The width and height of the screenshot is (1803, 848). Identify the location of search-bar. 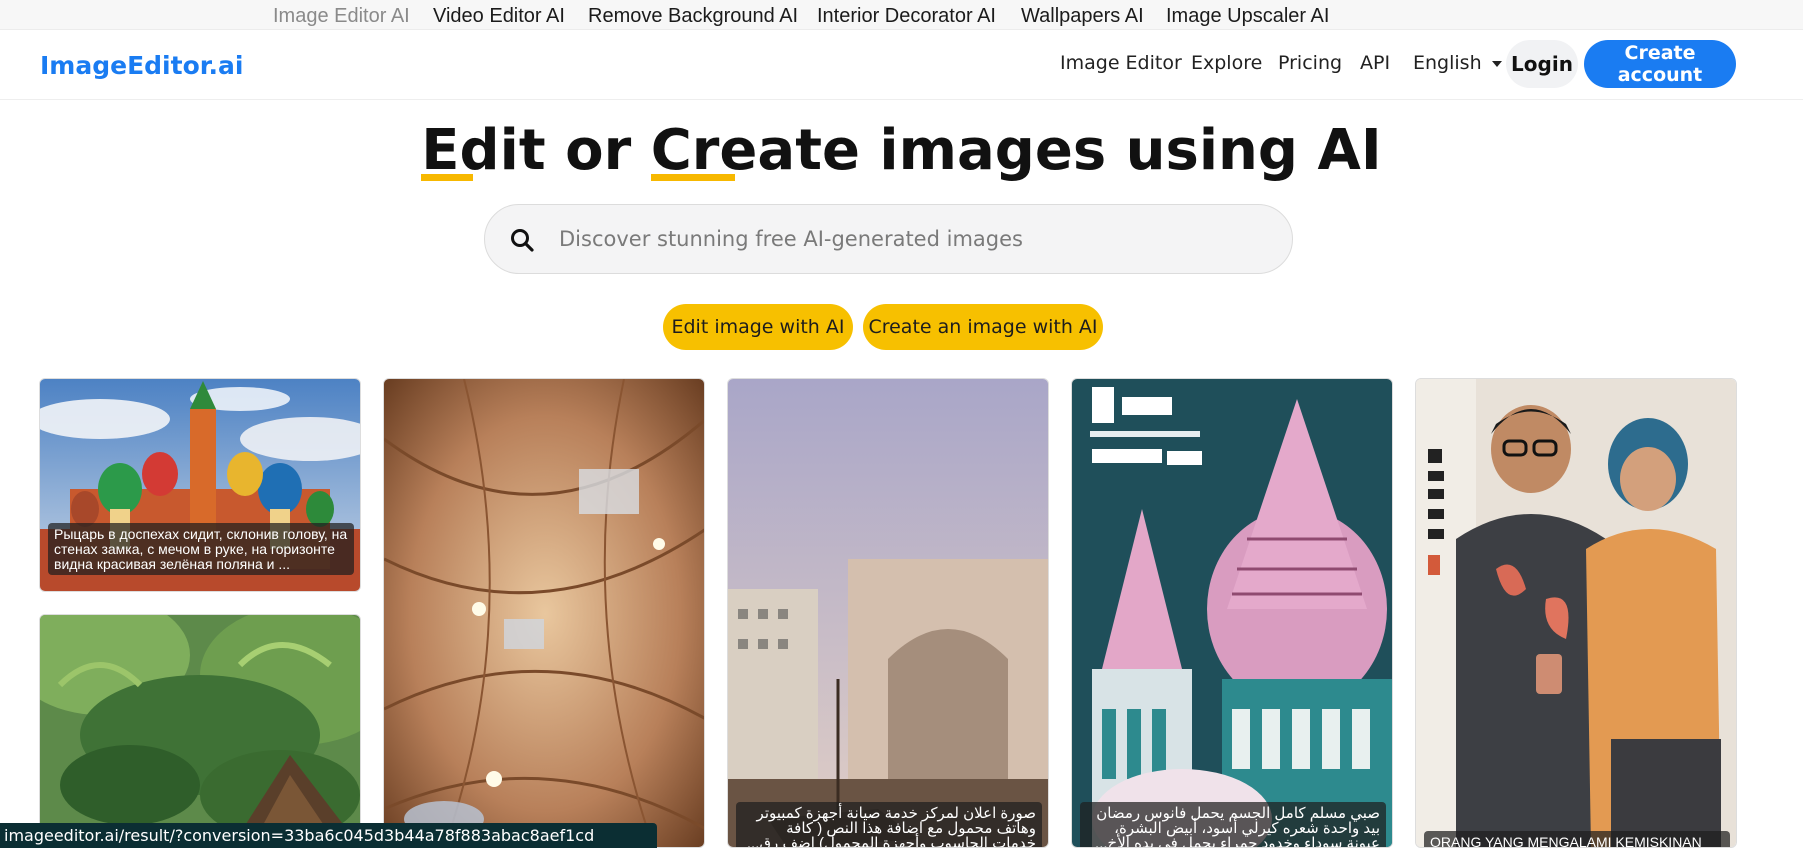
(888, 239).